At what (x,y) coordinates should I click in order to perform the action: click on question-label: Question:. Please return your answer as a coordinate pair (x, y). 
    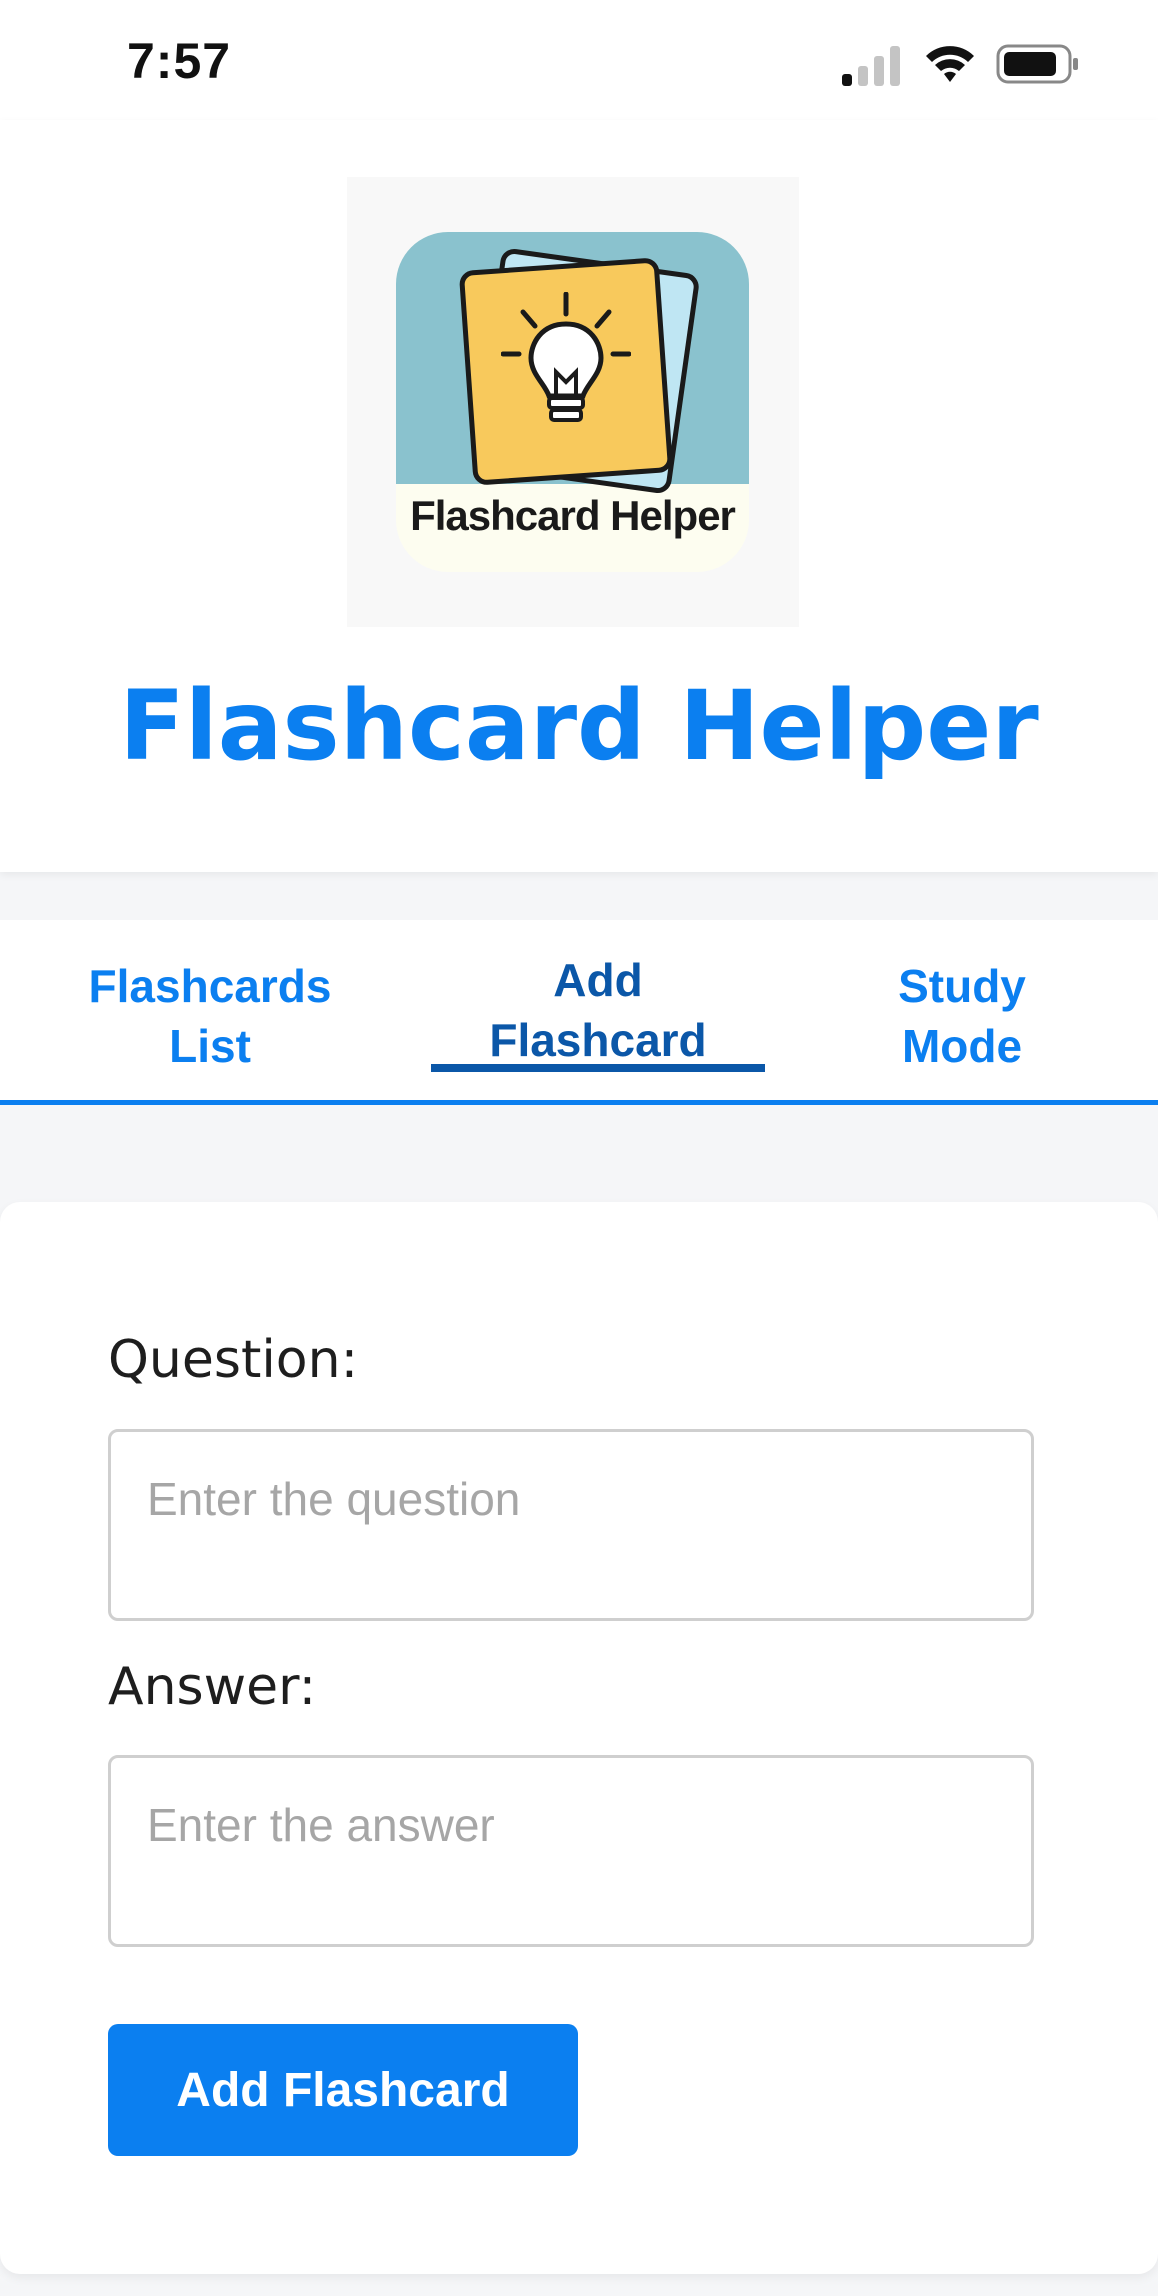
    Looking at the image, I should click on (233, 1360).